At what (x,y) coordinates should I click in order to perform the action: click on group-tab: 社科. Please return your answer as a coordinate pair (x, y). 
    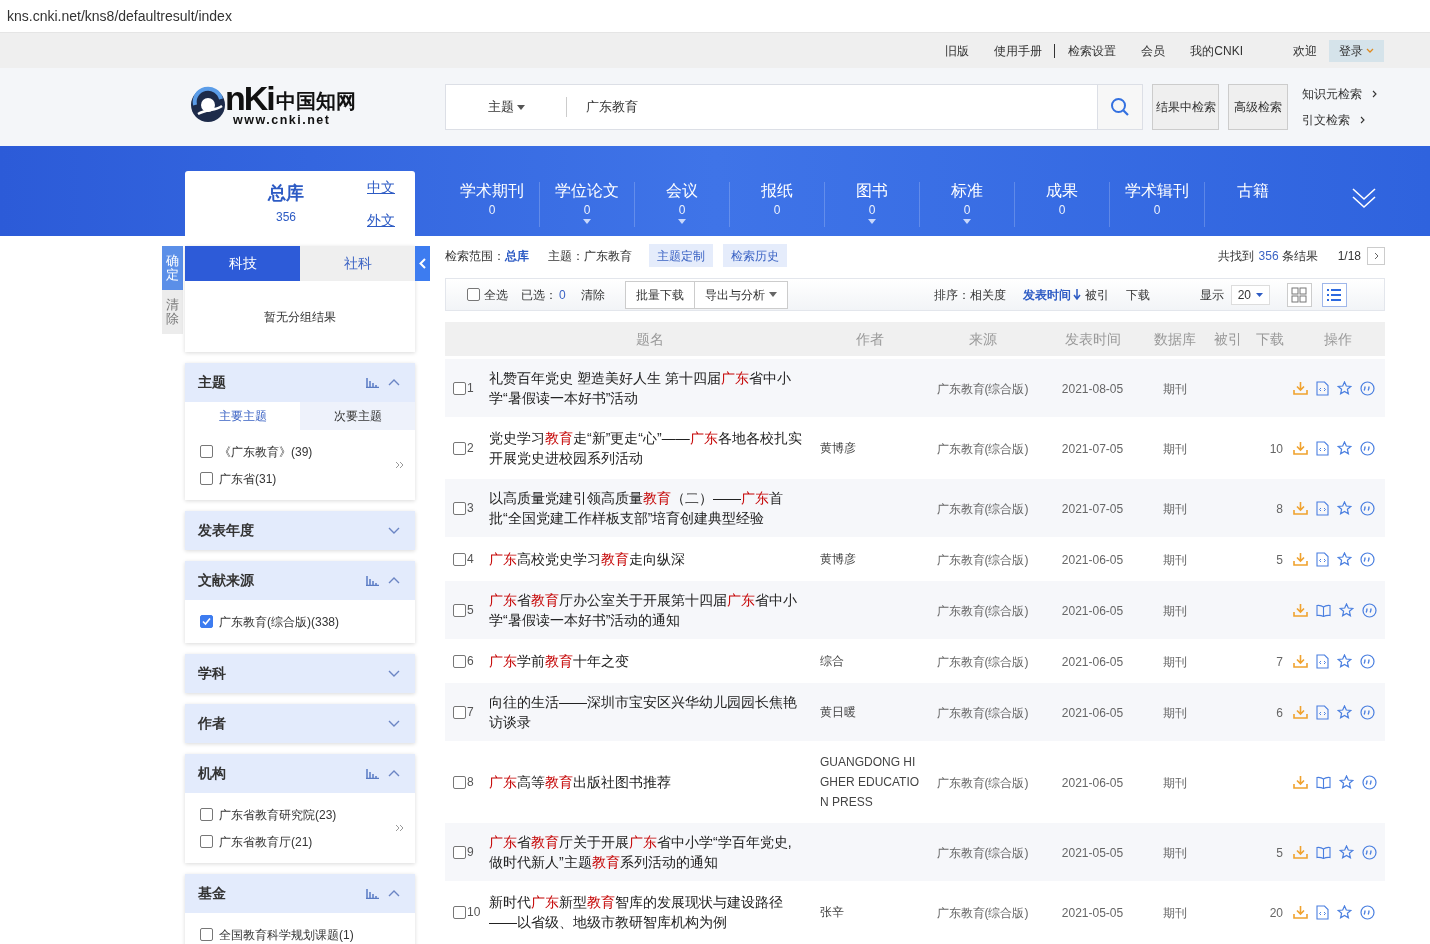
    Looking at the image, I should click on (357, 263).